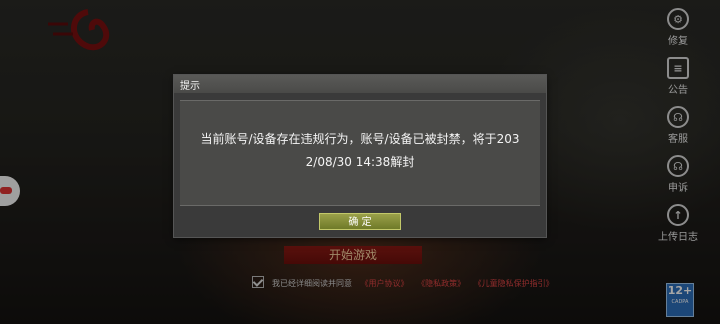 Image resolution: width=720 pixels, height=324 pixels. I want to click on dialog-message-line: 当前账号/设备存在违规行为，账号/设备已被封禁，将于203, so click(360, 139).